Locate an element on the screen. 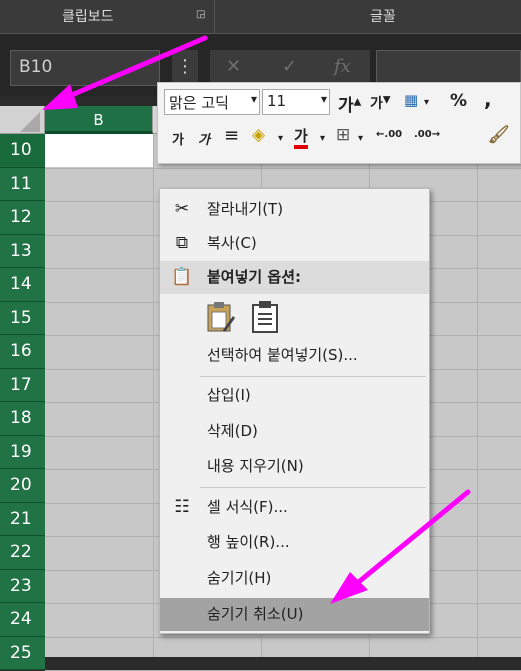 The height and width of the screenshot is (671, 521). row-header-24: 24 is located at coordinates (22, 620).